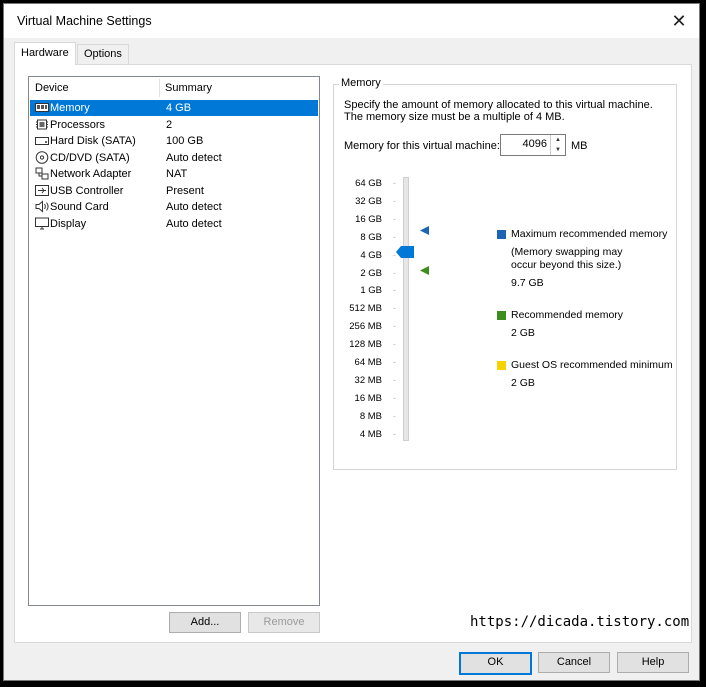 Image resolution: width=706 pixels, height=687 pixels. Describe the element at coordinates (91, 174) in the screenshot. I see `device-name: Network Adapter` at that location.